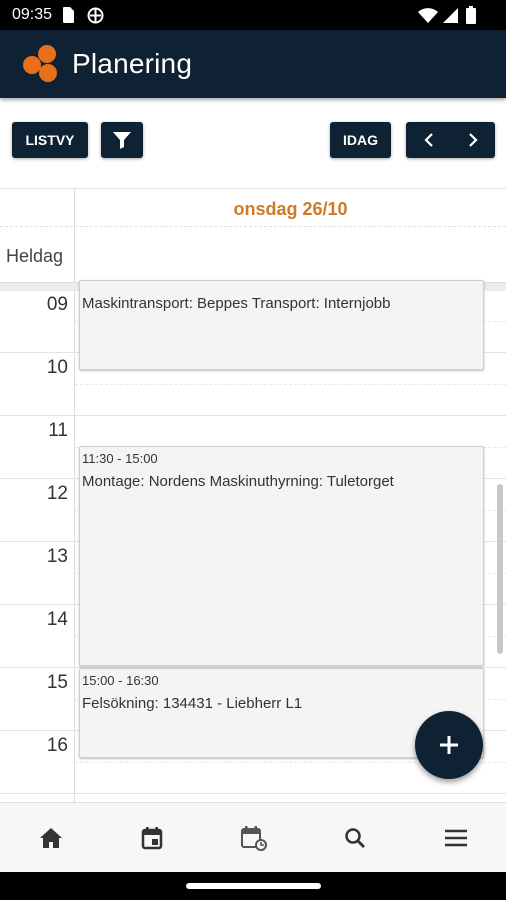 This screenshot has height=900, width=506. What do you see at coordinates (253, 64) in the screenshot?
I see `app-bar: Planering` at bounding box center [253, 64].